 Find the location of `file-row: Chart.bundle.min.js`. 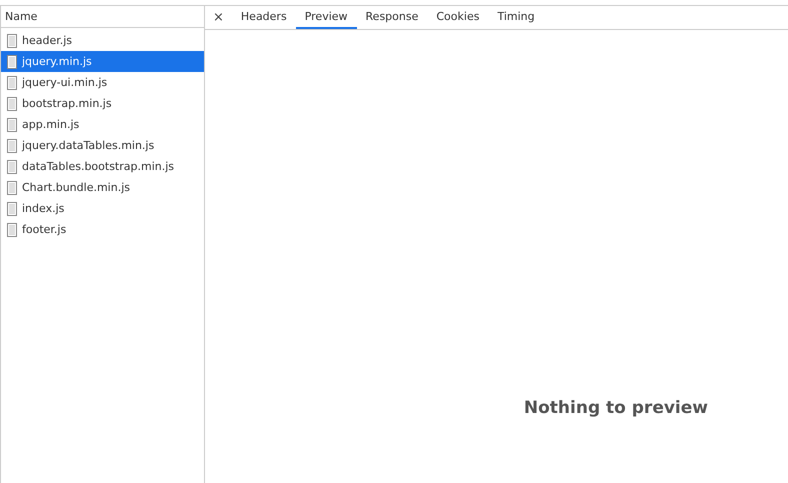

file-row: Chart.bundle.min.js is located at coordinates (102, 187).